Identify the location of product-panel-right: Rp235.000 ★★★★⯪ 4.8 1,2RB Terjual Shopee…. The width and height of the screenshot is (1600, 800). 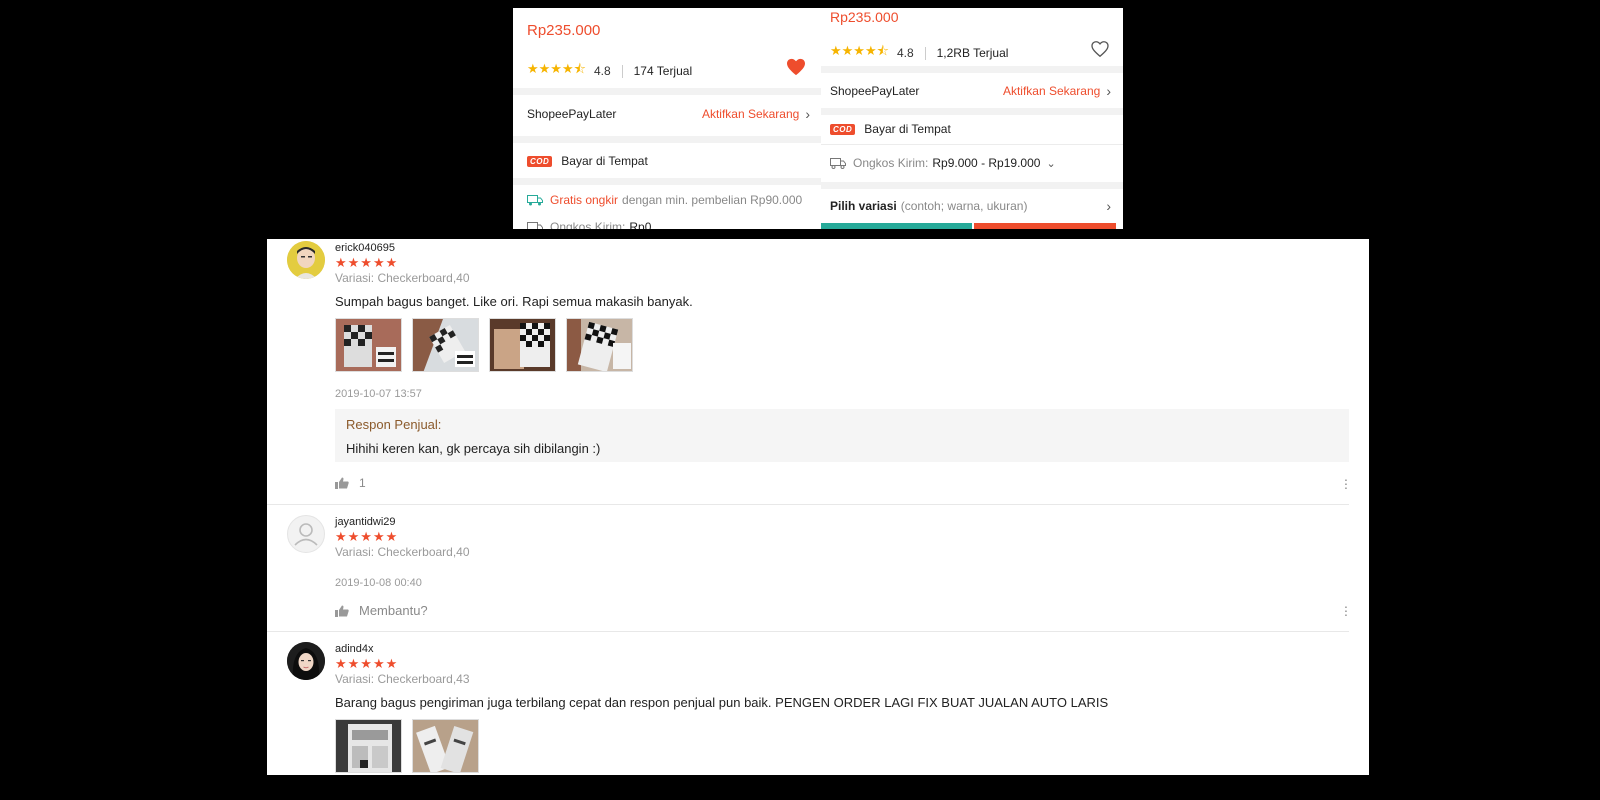
(972, 118).